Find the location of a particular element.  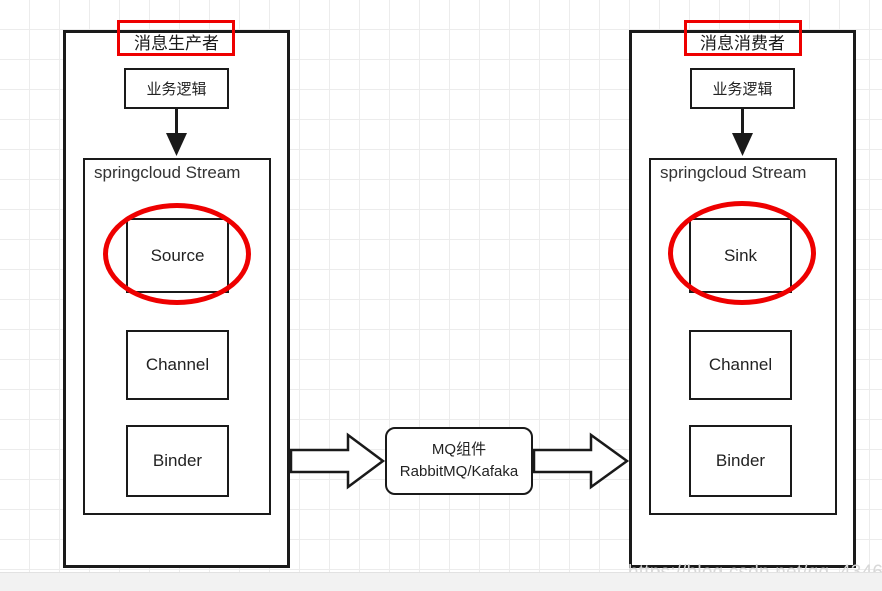

producer-node-binder: Binder is located at coordinates (177, 461).